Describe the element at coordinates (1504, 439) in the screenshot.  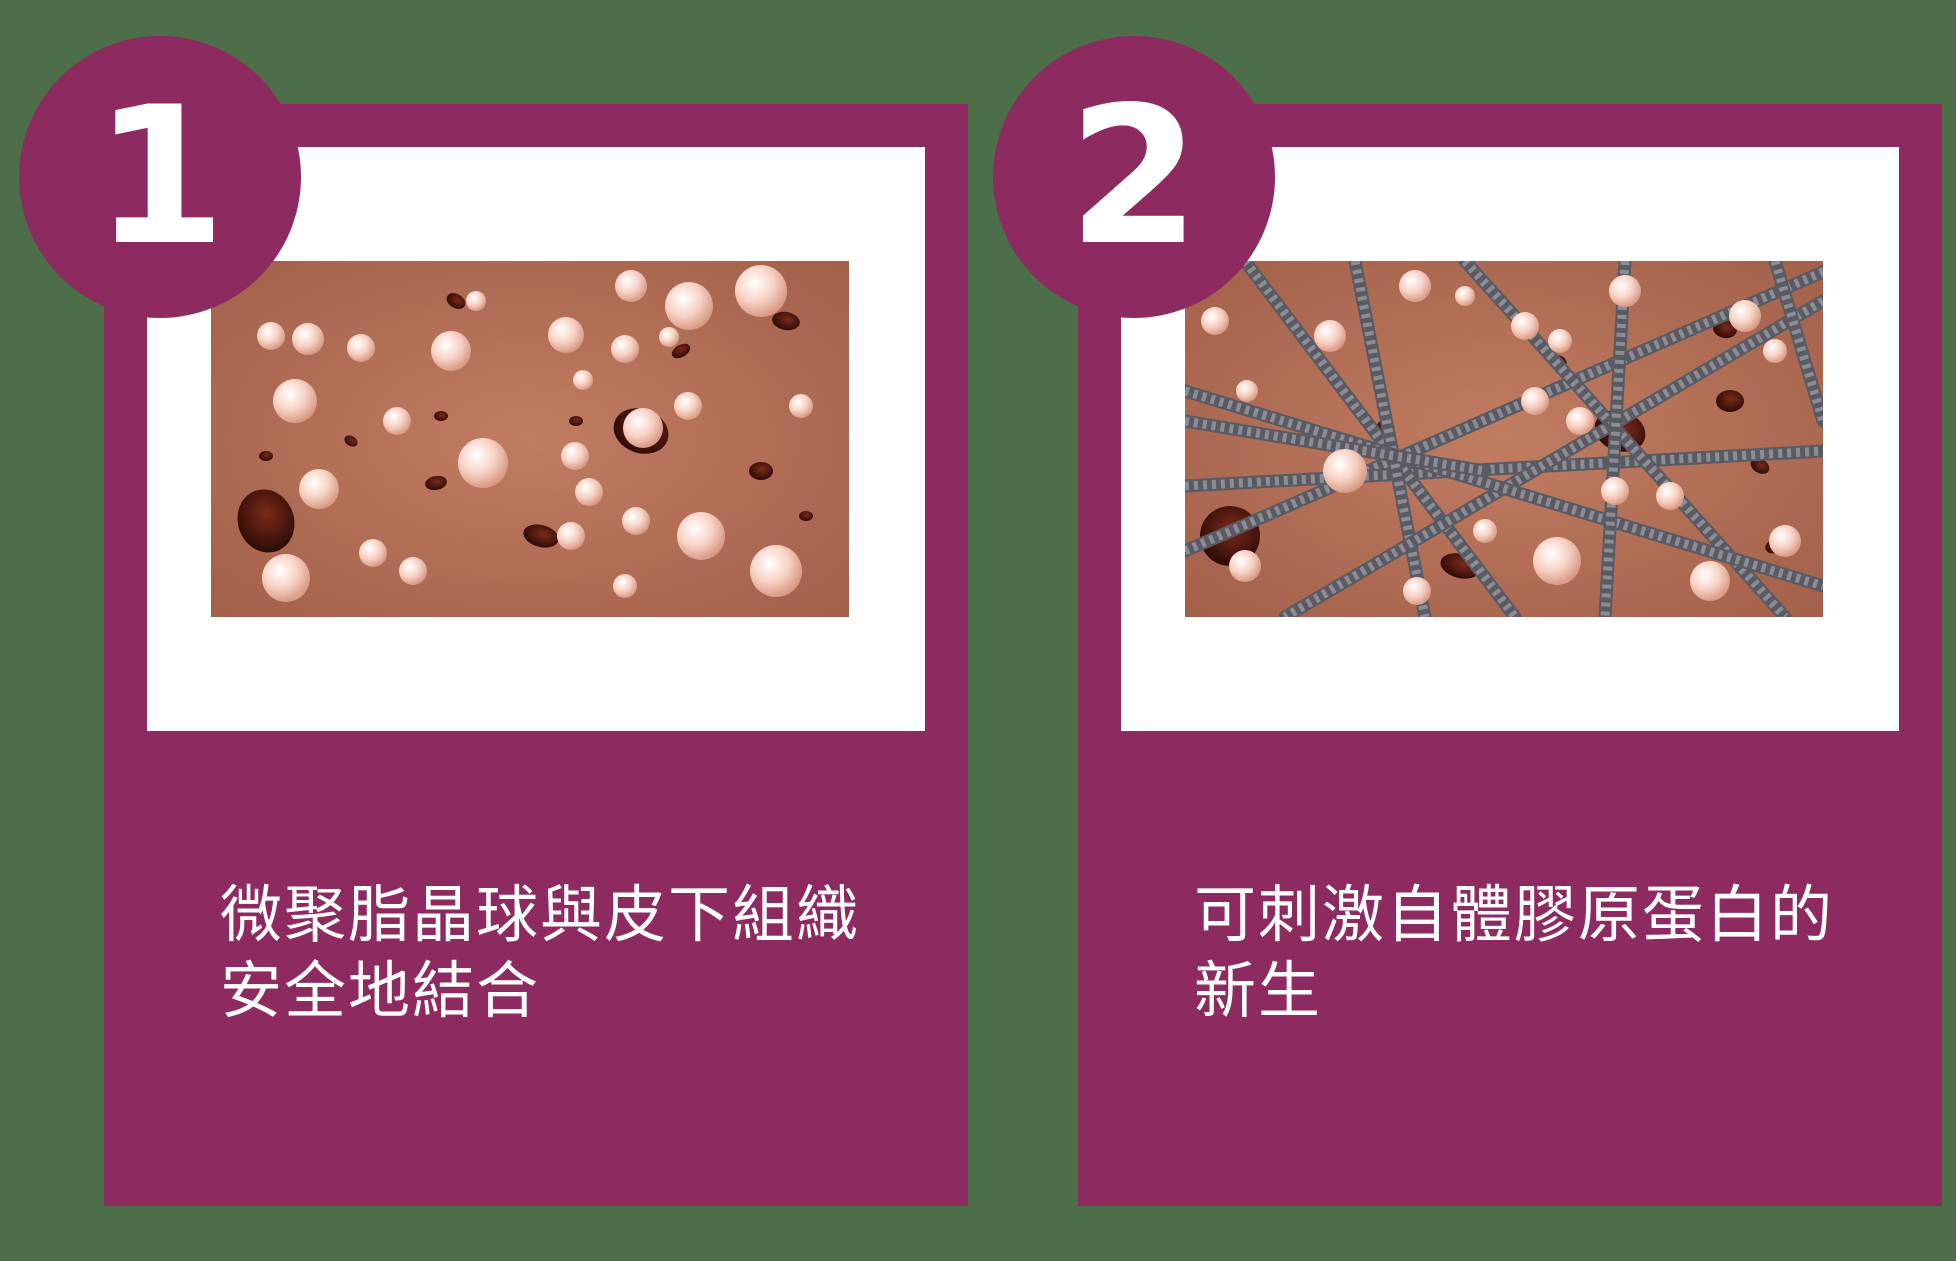
I see `collagen-illustration` at that location.